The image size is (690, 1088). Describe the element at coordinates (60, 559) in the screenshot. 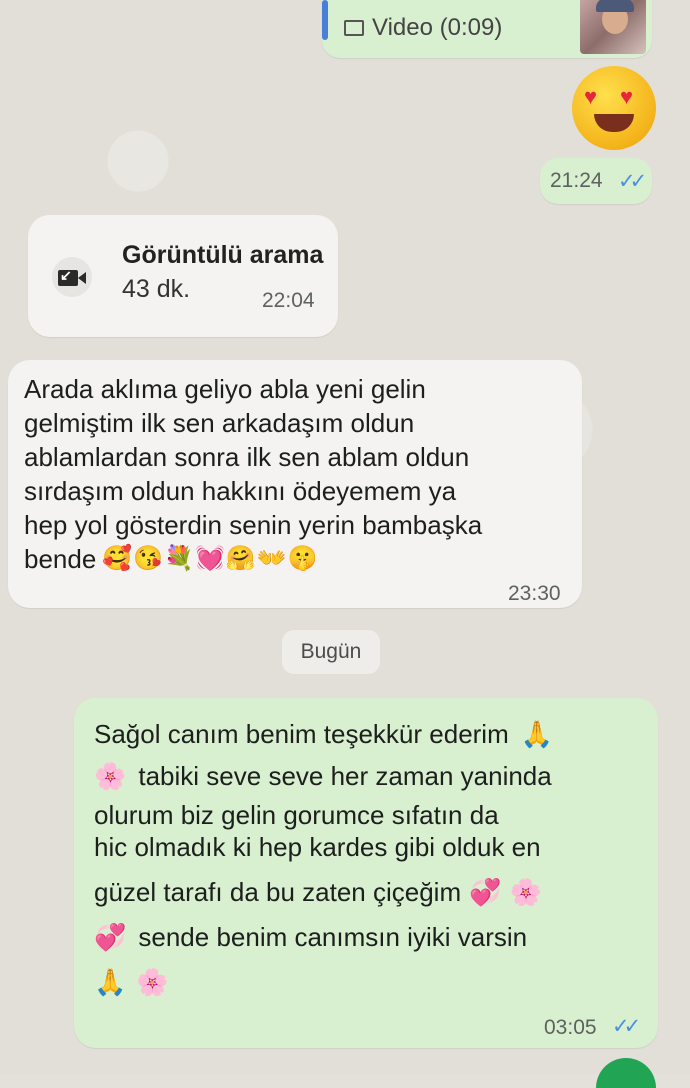

I see `message-line: bende` at that location.